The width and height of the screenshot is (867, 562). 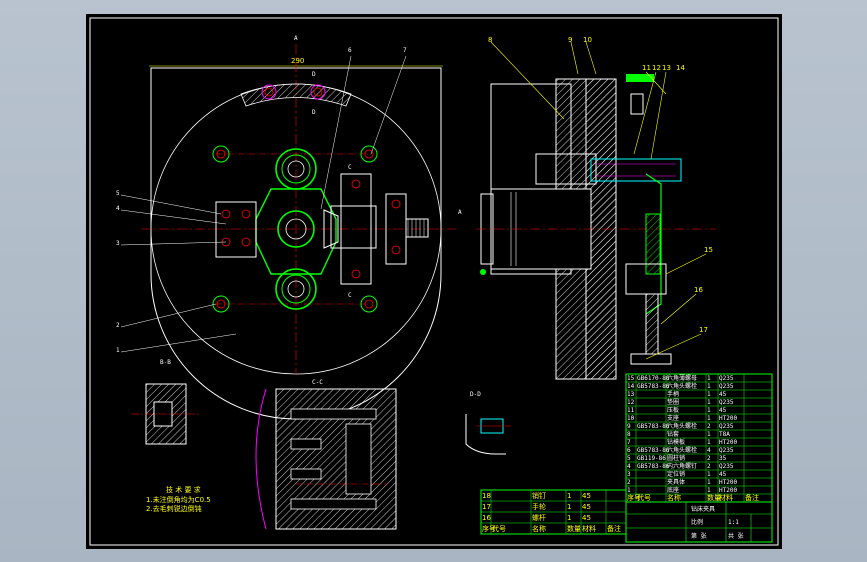 I want to click on bom-cell: 7, so click(x=629, y=442).